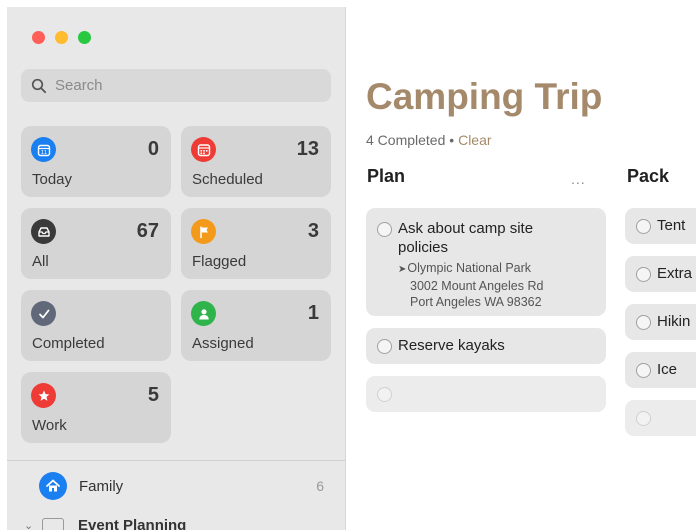  I want to click on smart-list-completed: Completed, so click(96, 325).